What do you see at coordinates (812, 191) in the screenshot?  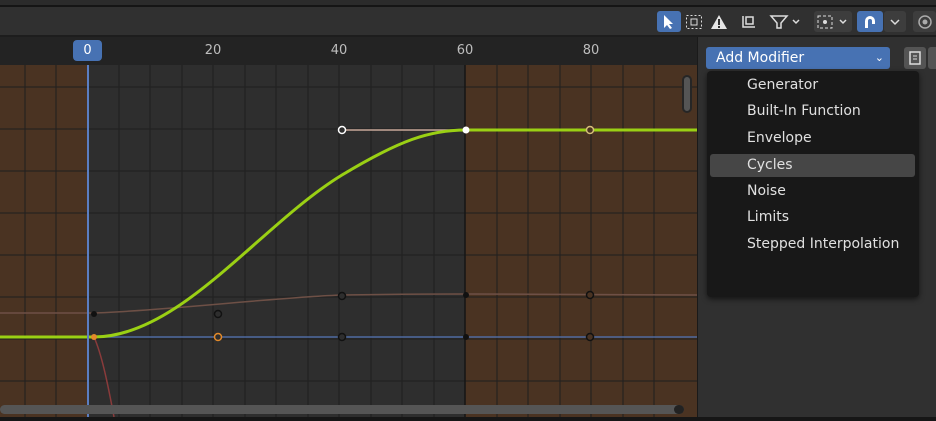 I see `menu-item-noise: Noise` at bounding box center [812, 191].